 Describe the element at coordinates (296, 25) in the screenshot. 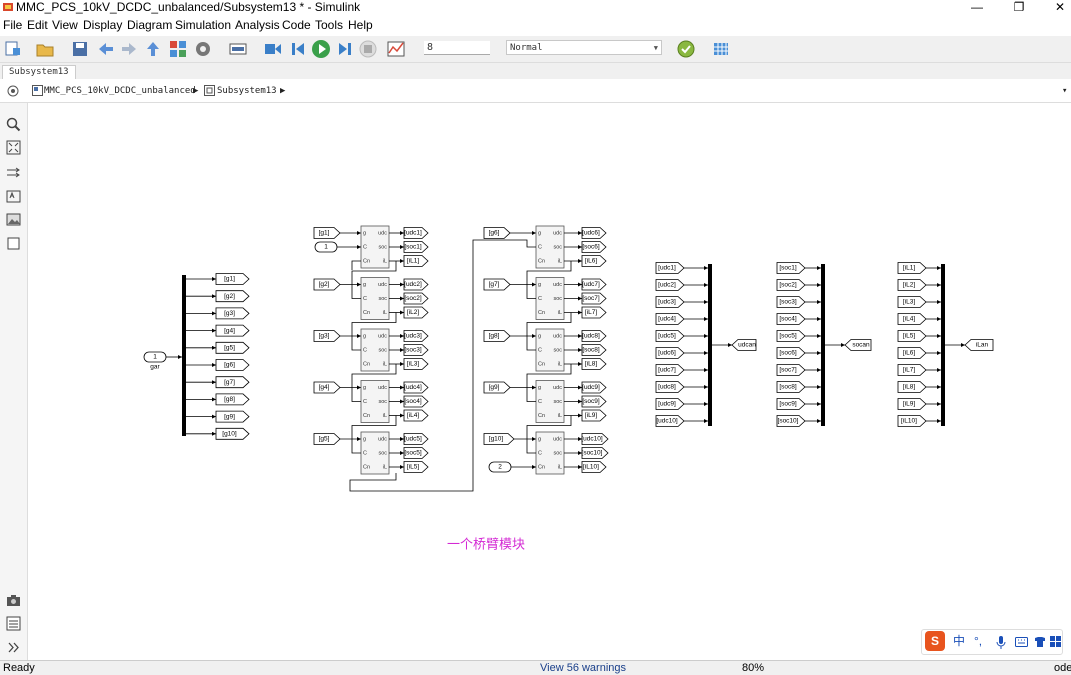

I see `menu-code: Code` at that location.